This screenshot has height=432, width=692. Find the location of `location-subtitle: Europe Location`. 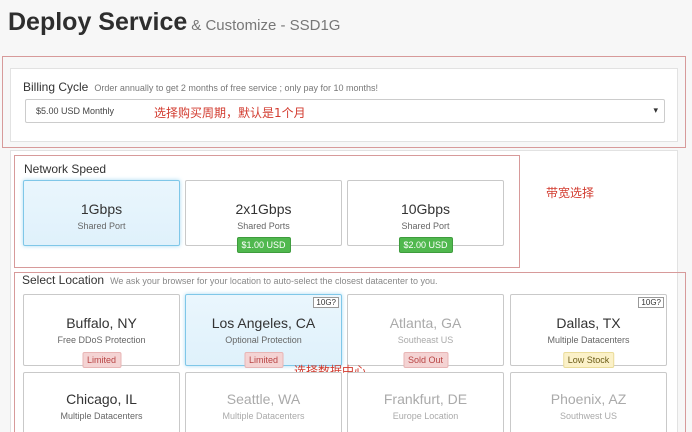

location-subtitle: Europe Location is located at coordinates (425, 416).